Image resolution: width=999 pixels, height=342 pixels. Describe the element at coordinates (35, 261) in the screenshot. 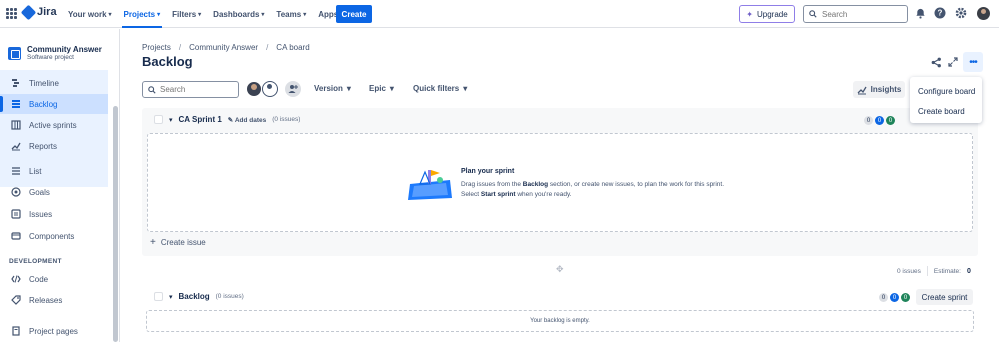

I see `section-heading-development: DEVELOPMENT` at that location.